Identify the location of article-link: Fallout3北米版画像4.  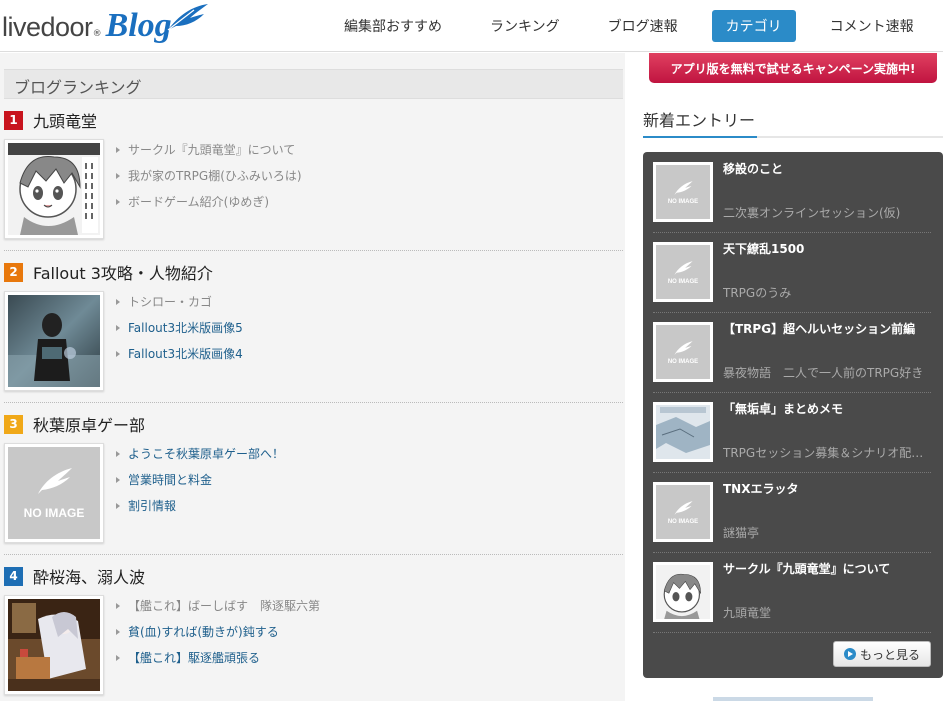
(179, 354).